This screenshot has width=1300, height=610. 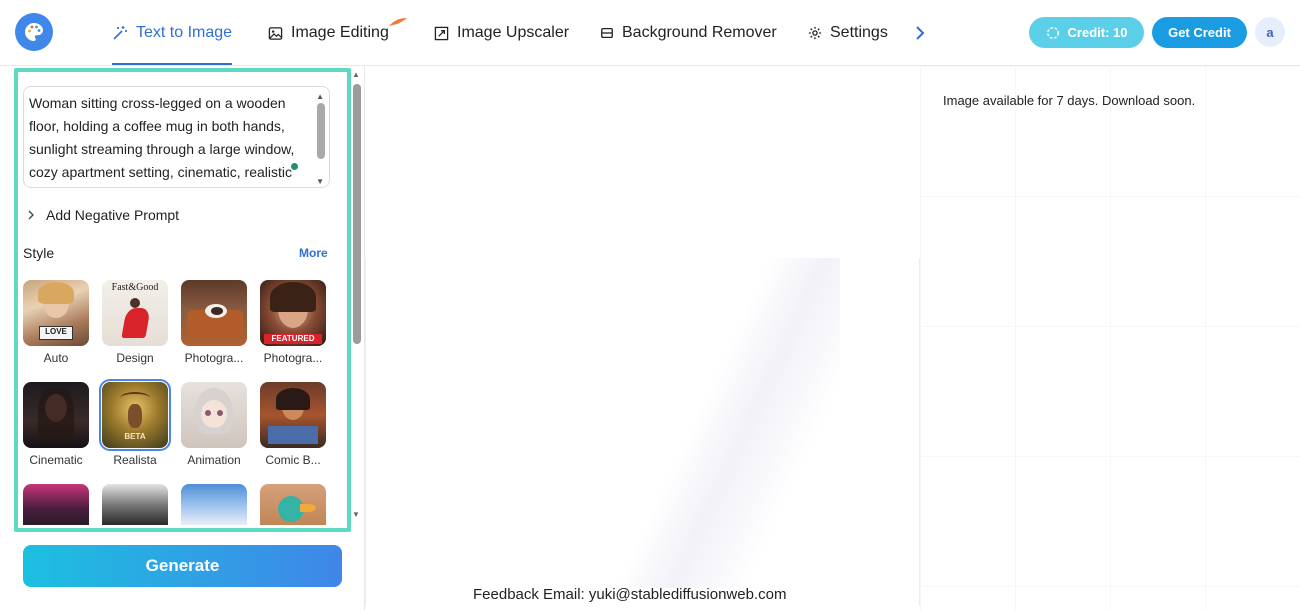 I want to click on panel-scroll-up-icon: ▲, so click(x=356, y=74).